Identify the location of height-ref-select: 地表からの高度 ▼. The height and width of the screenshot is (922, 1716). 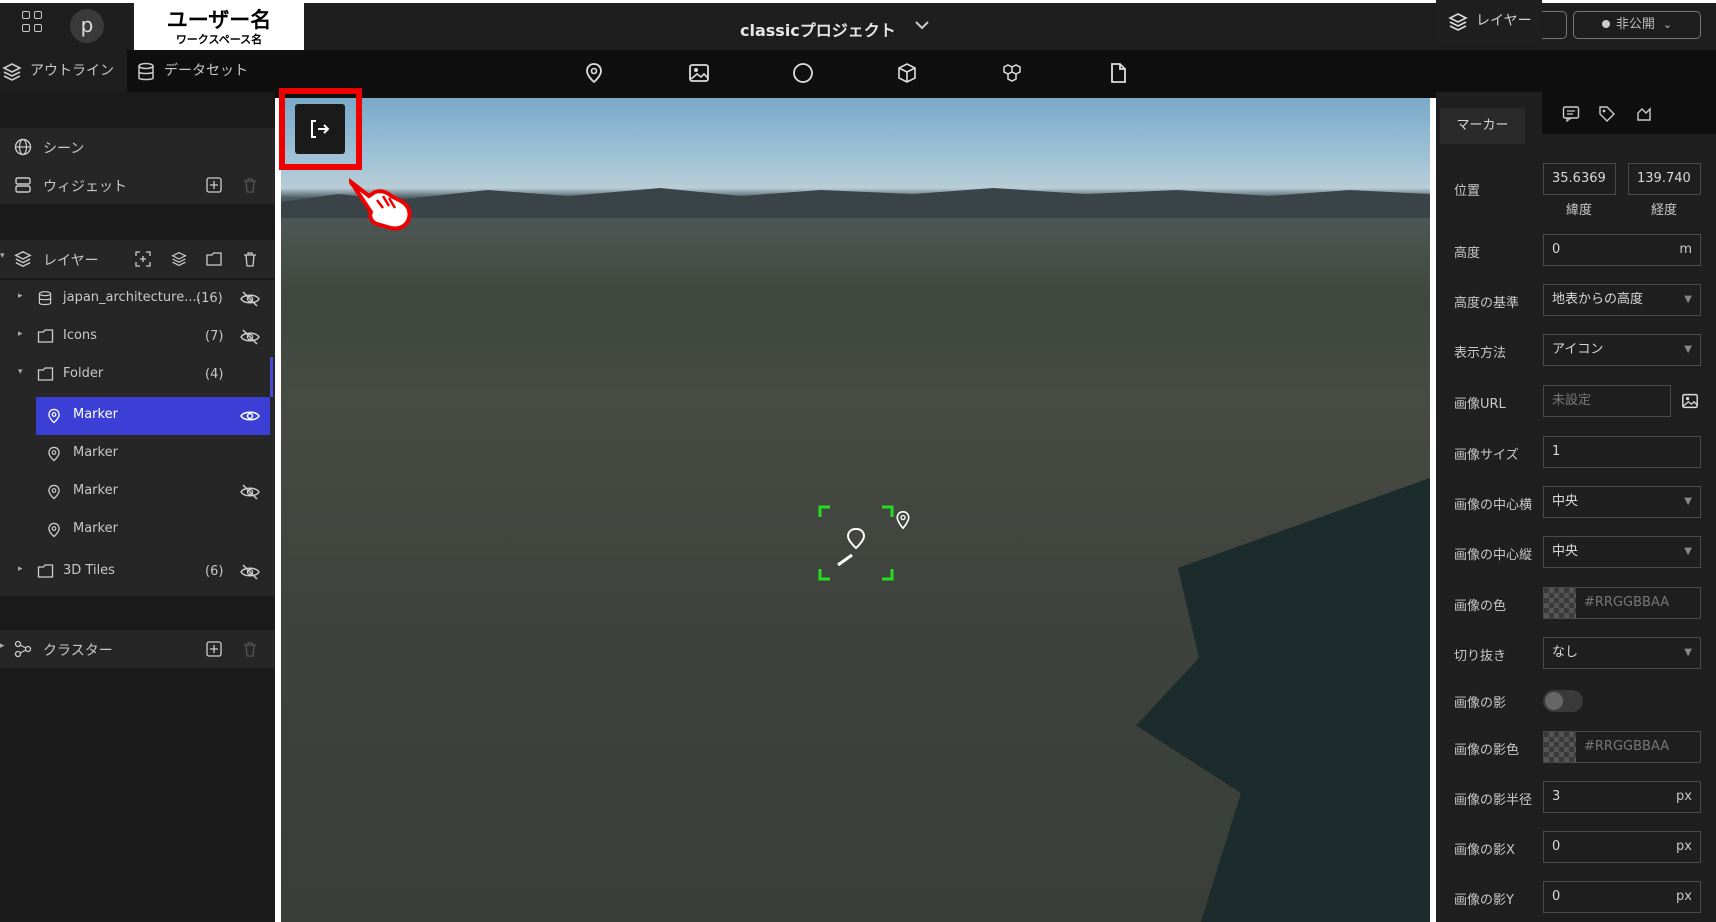
(1622, 300).